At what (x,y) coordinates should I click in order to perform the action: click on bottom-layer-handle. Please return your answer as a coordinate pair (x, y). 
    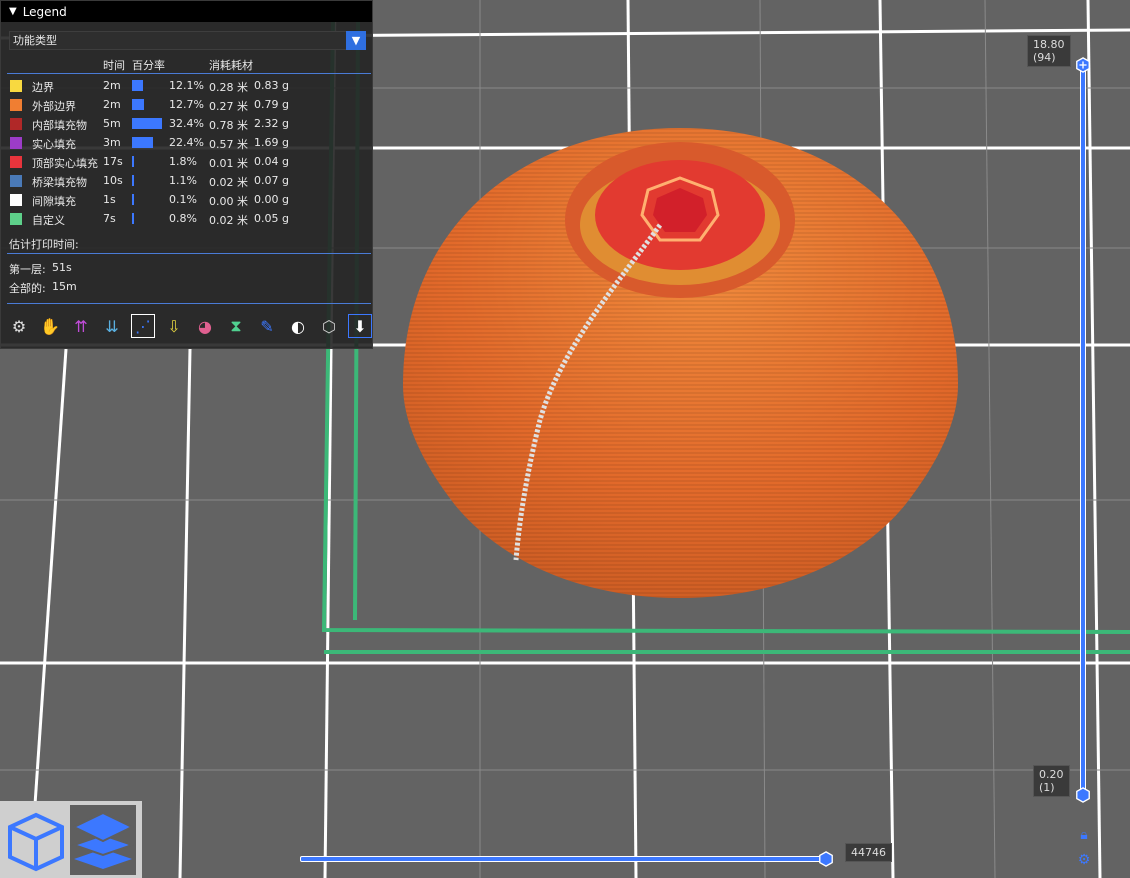
    Looking at the image, I should click on (1083, 795).